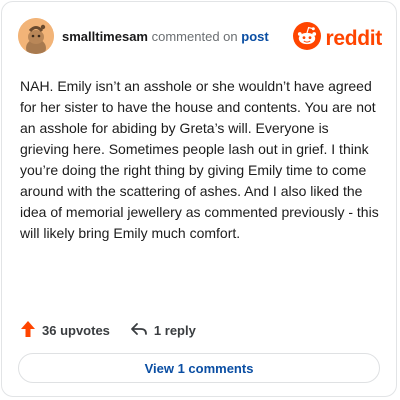 The height and width of the screenshot is (400, 400). Describe the element at coordinates (254, 36) in the screenshot. I see `post-link: post` at that location.